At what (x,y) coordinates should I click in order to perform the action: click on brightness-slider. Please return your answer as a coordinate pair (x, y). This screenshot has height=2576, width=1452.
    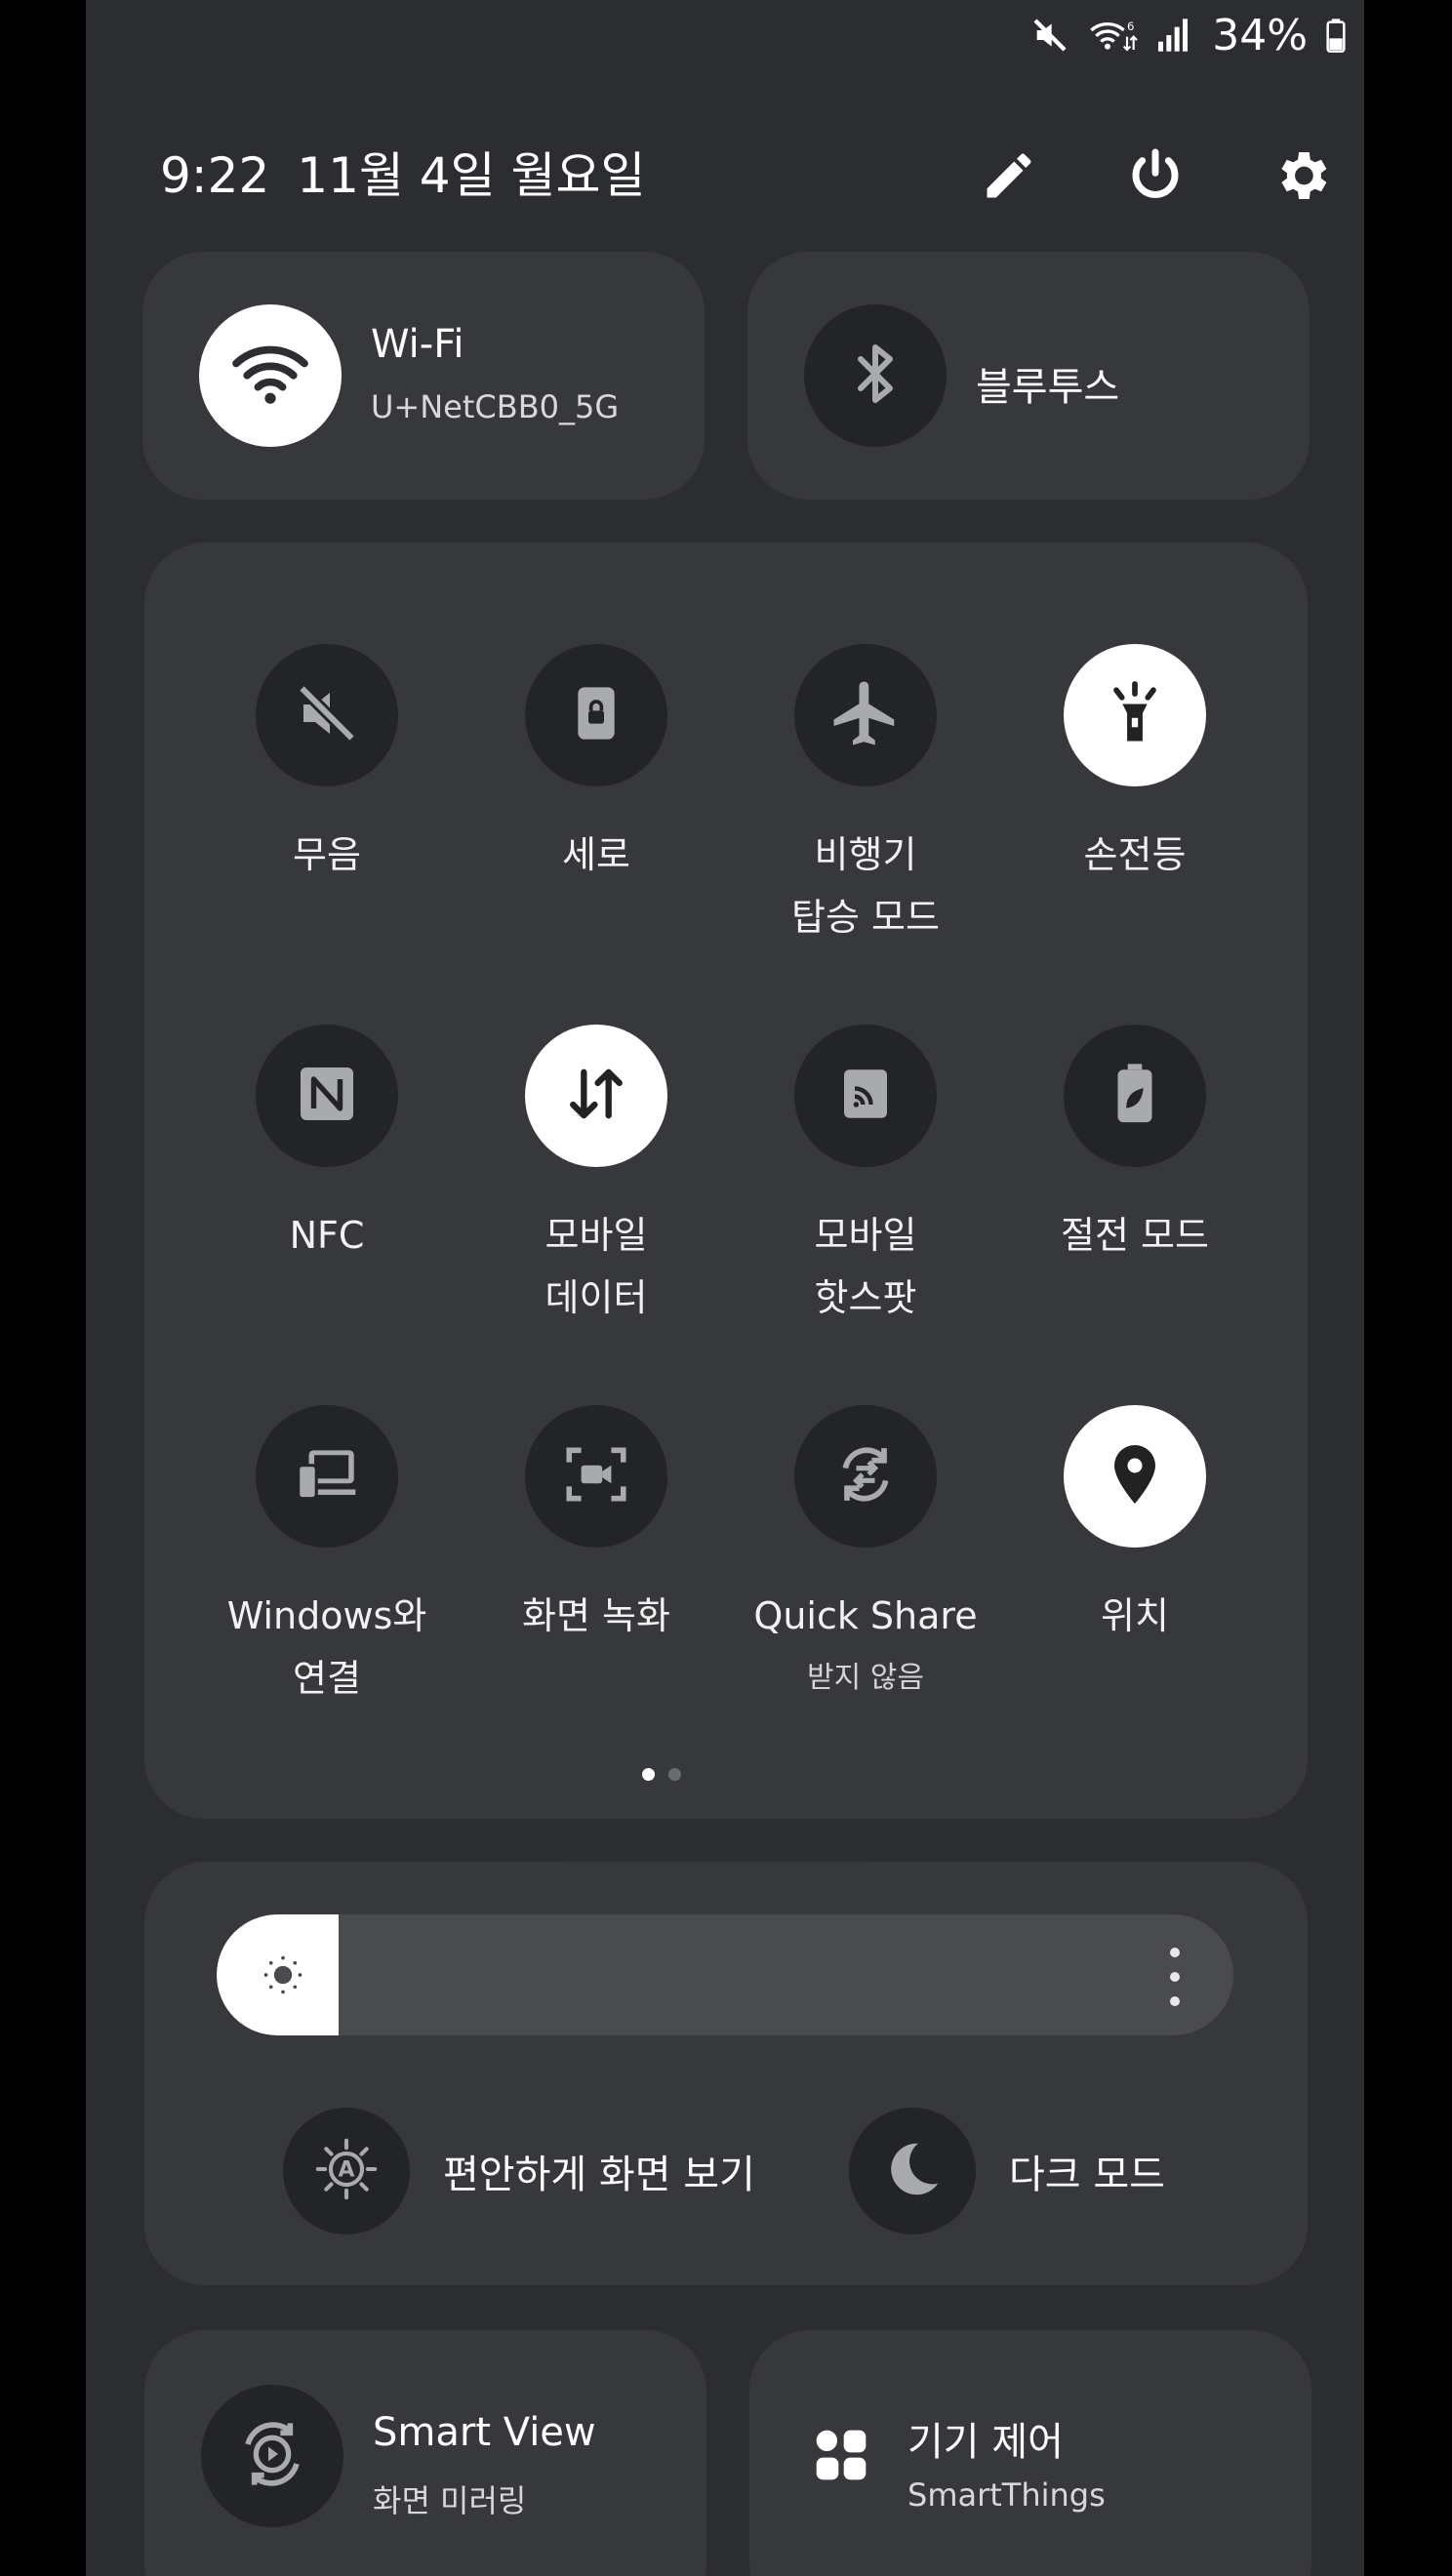
    Looking at the image, I should click on (725, 1974).